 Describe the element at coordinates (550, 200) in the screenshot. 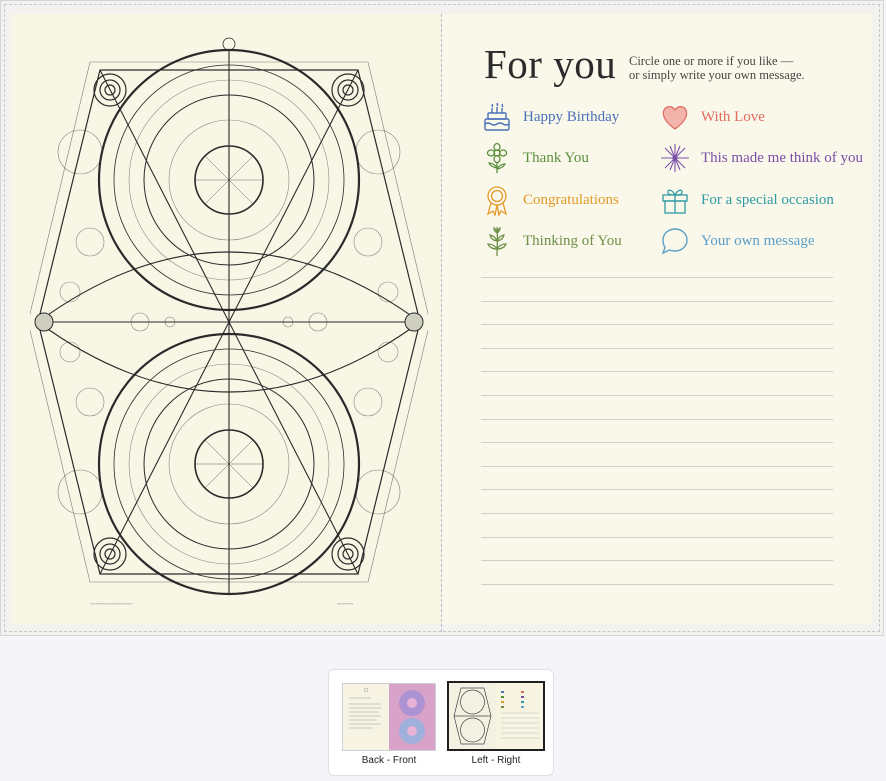

I see `option-congratulations: Congratulations` at that location.